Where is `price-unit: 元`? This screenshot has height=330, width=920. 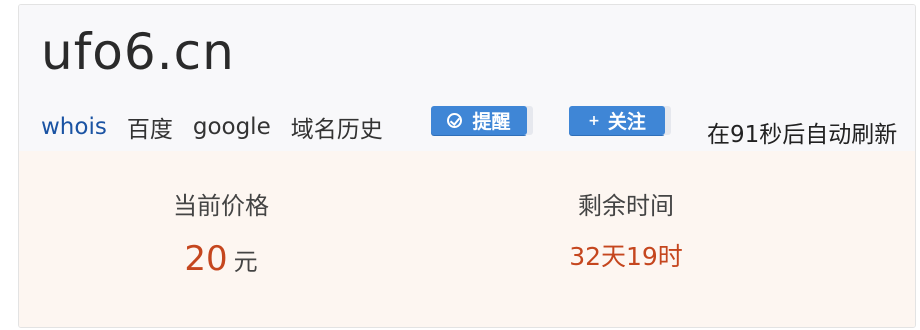
price-unit: 元 is located at coordinates (245, 262).